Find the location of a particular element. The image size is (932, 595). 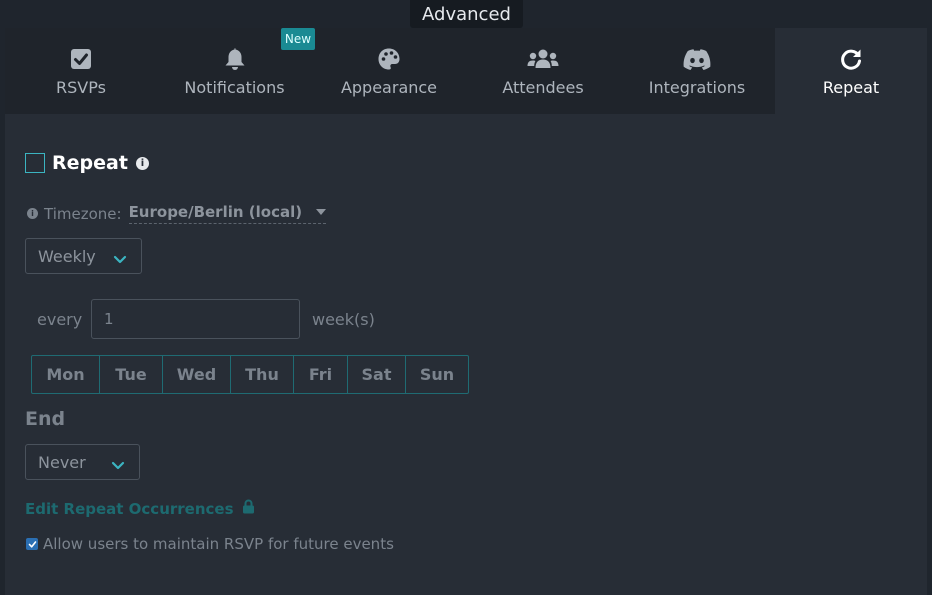

new-badge: New is located at coordinates (298, 39).